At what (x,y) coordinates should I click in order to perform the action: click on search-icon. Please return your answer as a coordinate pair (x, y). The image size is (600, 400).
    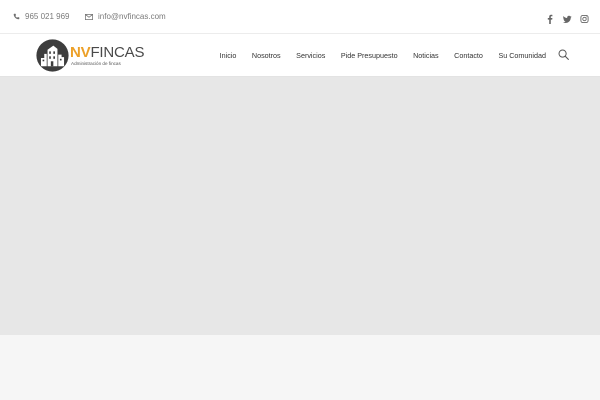
    Looking at the image, I should click on (563, 54).